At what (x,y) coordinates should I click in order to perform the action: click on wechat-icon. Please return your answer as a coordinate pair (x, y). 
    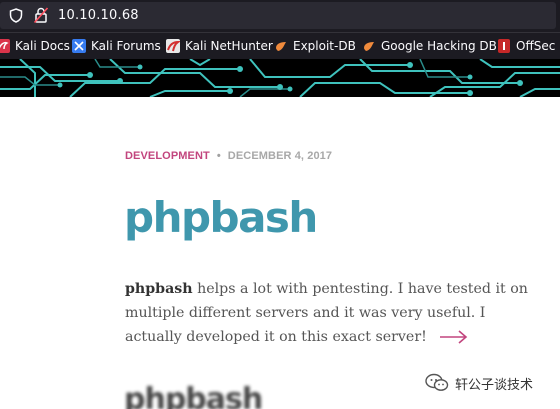
    Looking at the image, I should click on (437, 382).